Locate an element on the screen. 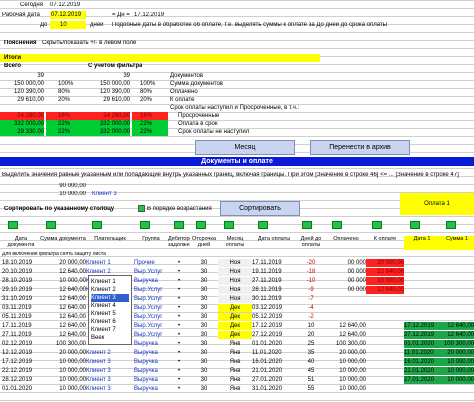 This screenshot has width=474, height=402. table-cell: 03.12.2019 is located at coordinates (274, 308).